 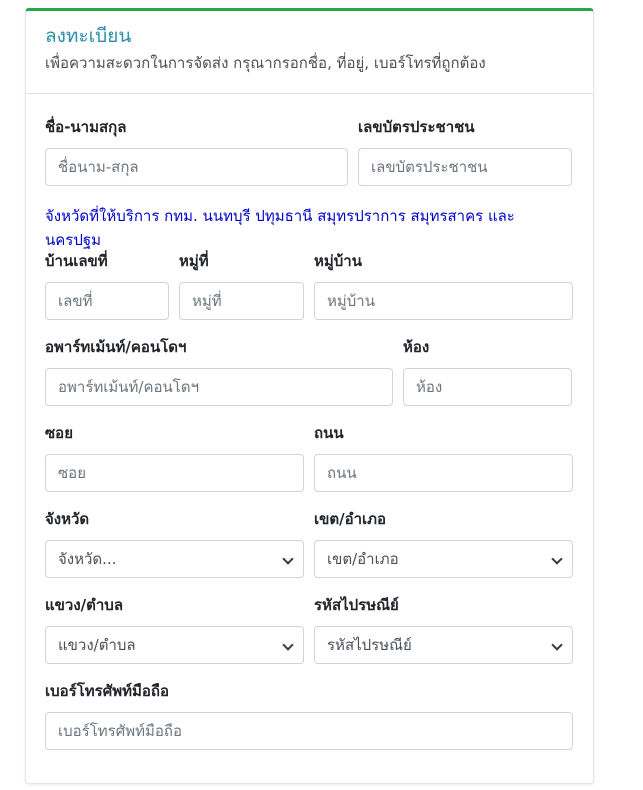 I want to click on house-no-label: บ้านเลขที่, so click(x=76, y=261).